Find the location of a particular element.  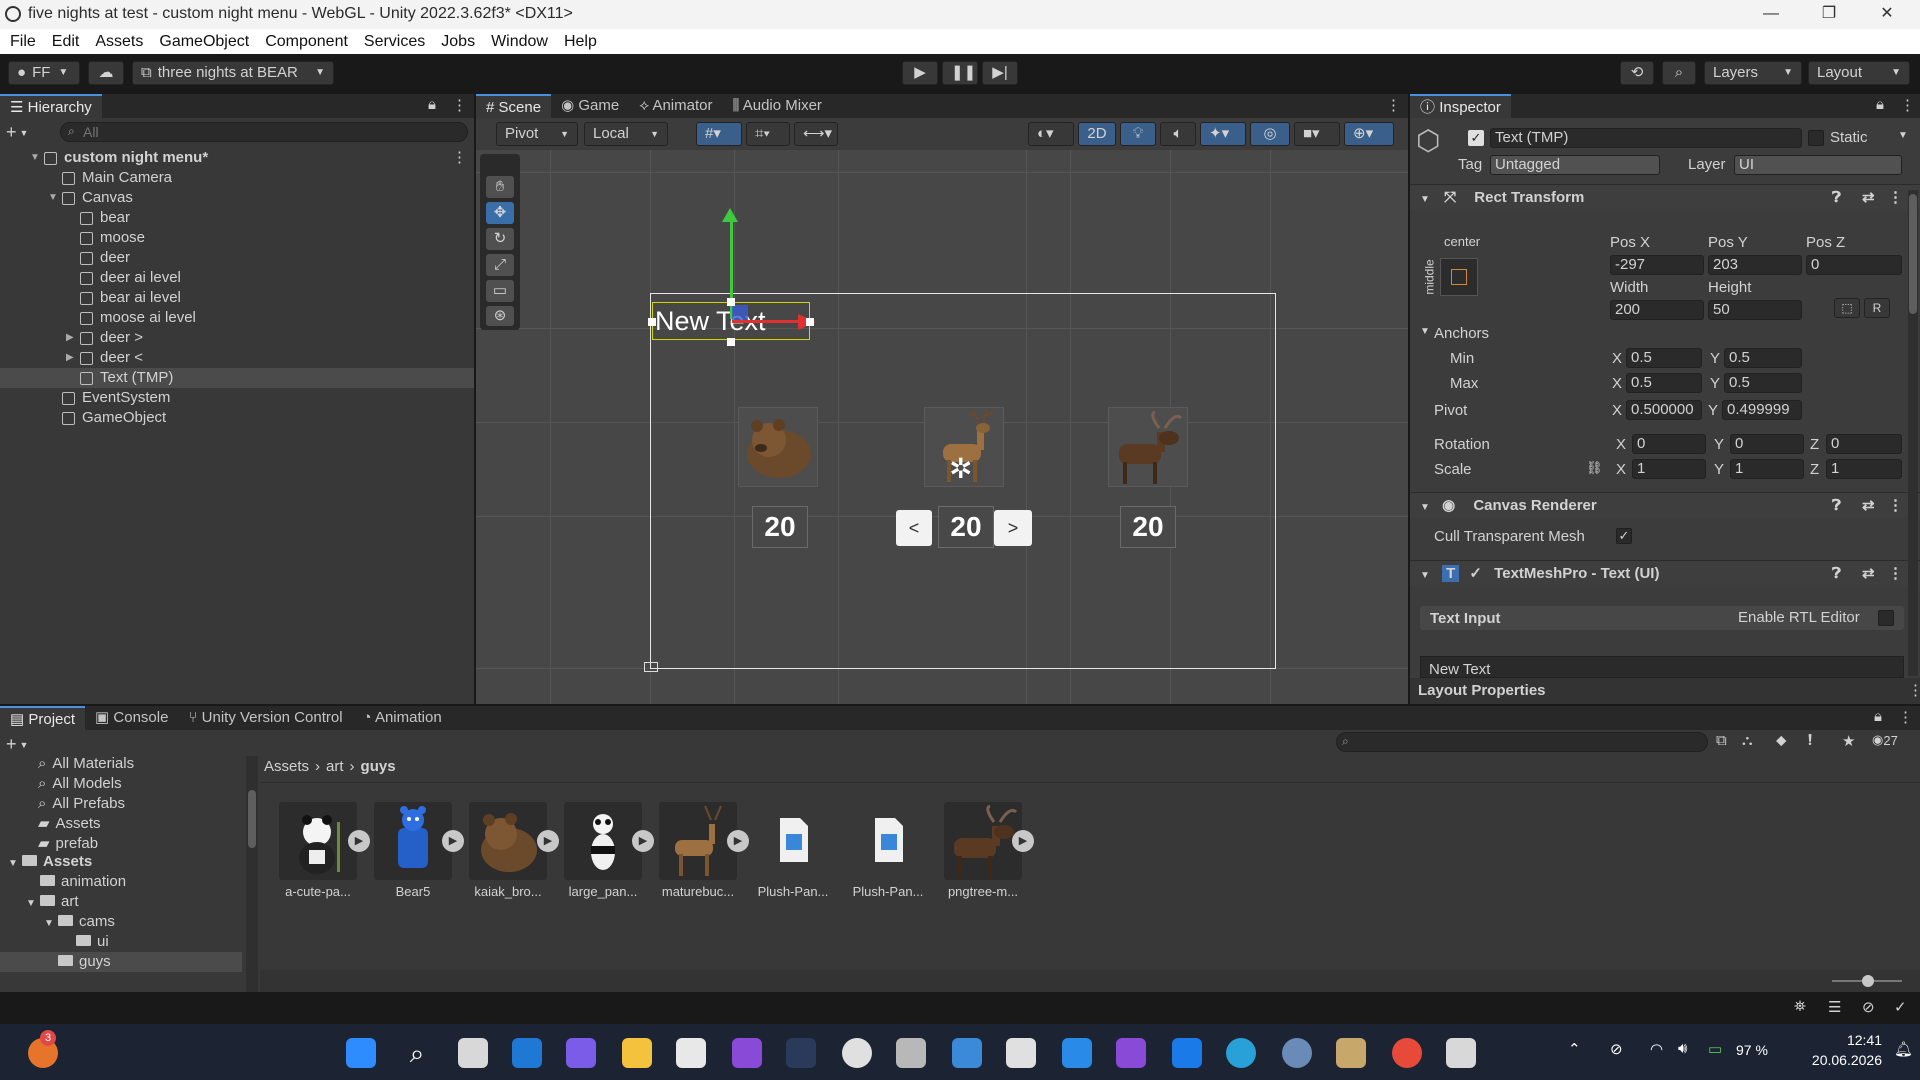

lighting-toggle: 💡︎ is located at coordinates (1138, 134).